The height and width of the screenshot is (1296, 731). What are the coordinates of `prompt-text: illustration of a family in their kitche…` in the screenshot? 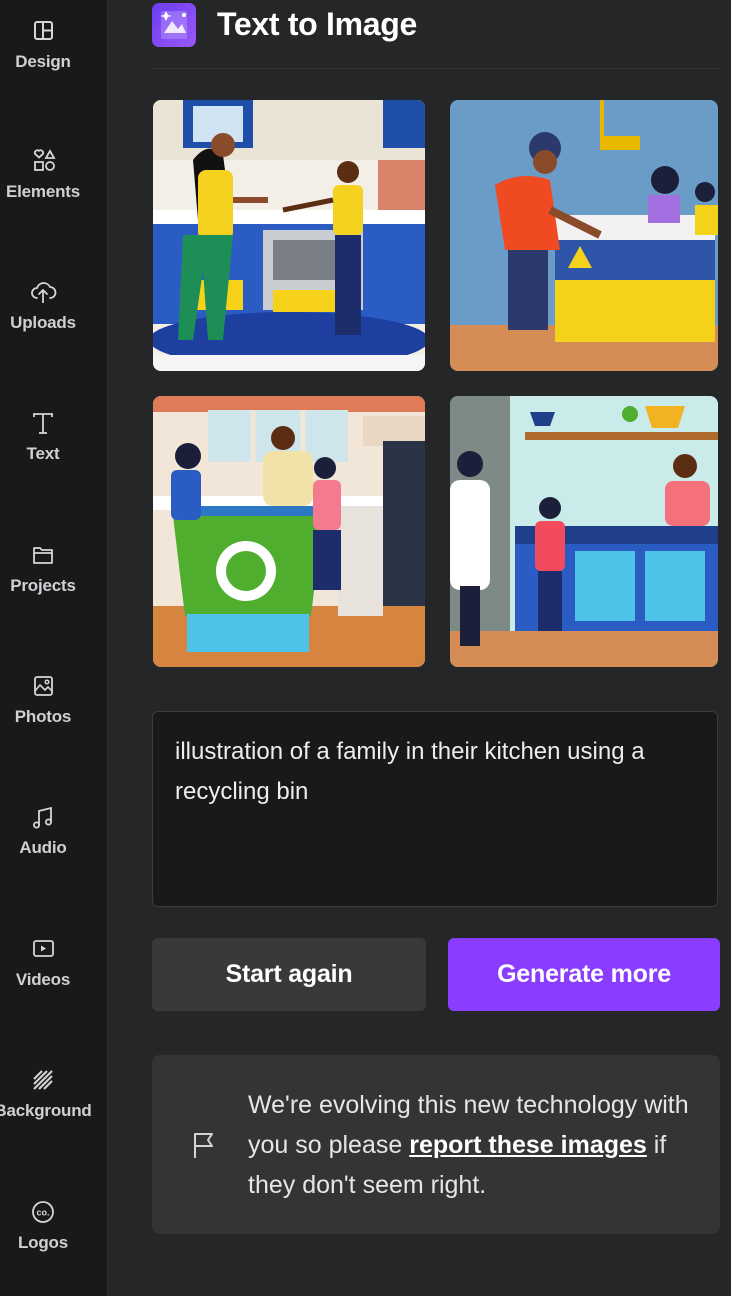 It's located at (410, 771).